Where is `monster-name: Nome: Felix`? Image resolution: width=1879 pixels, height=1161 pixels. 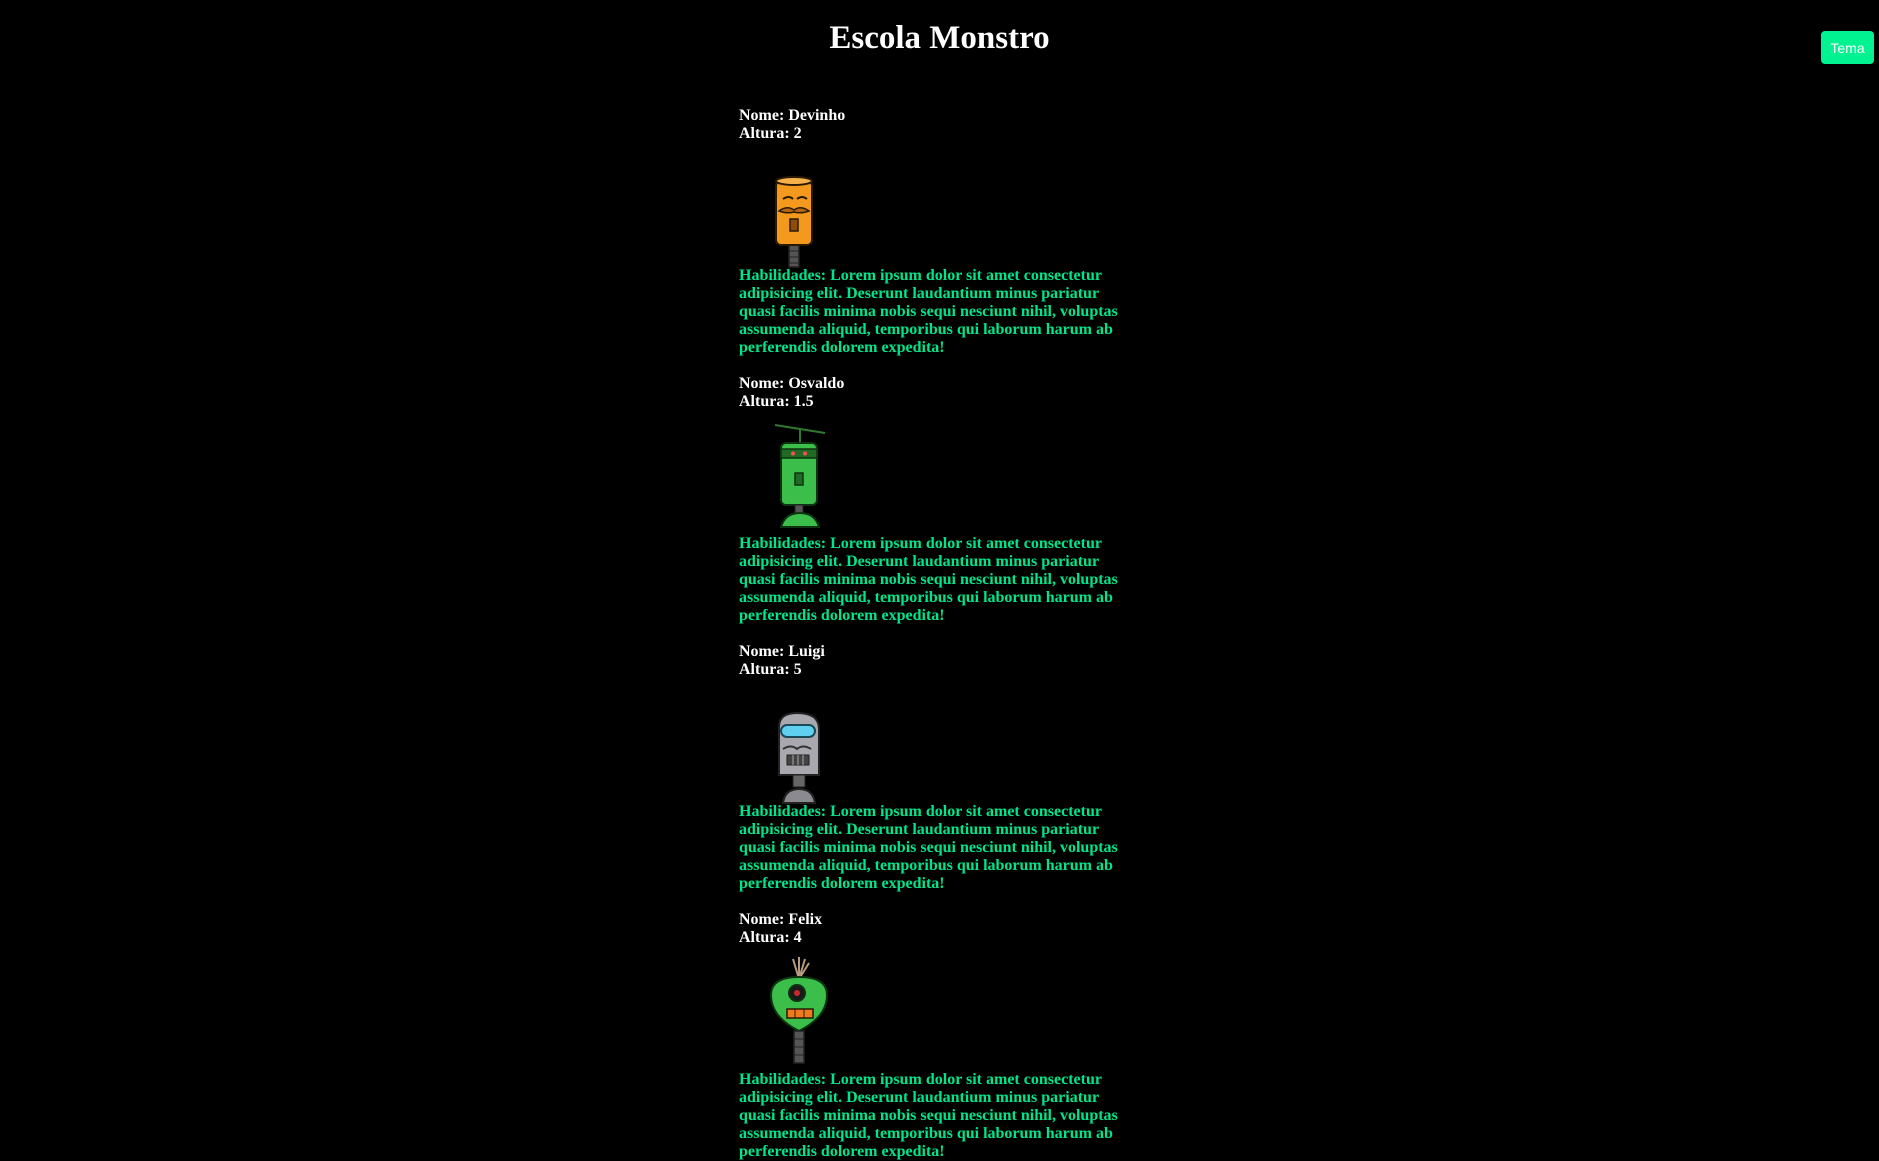
monster-name: Nome: Felix is located at coordinates (781, 919).